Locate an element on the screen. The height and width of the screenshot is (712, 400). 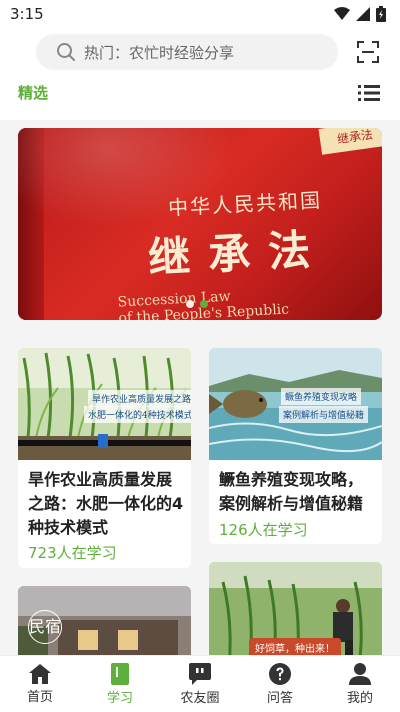
search-placeholder: 热门：农忙时经验分享 is located at coordinates (159, 52).